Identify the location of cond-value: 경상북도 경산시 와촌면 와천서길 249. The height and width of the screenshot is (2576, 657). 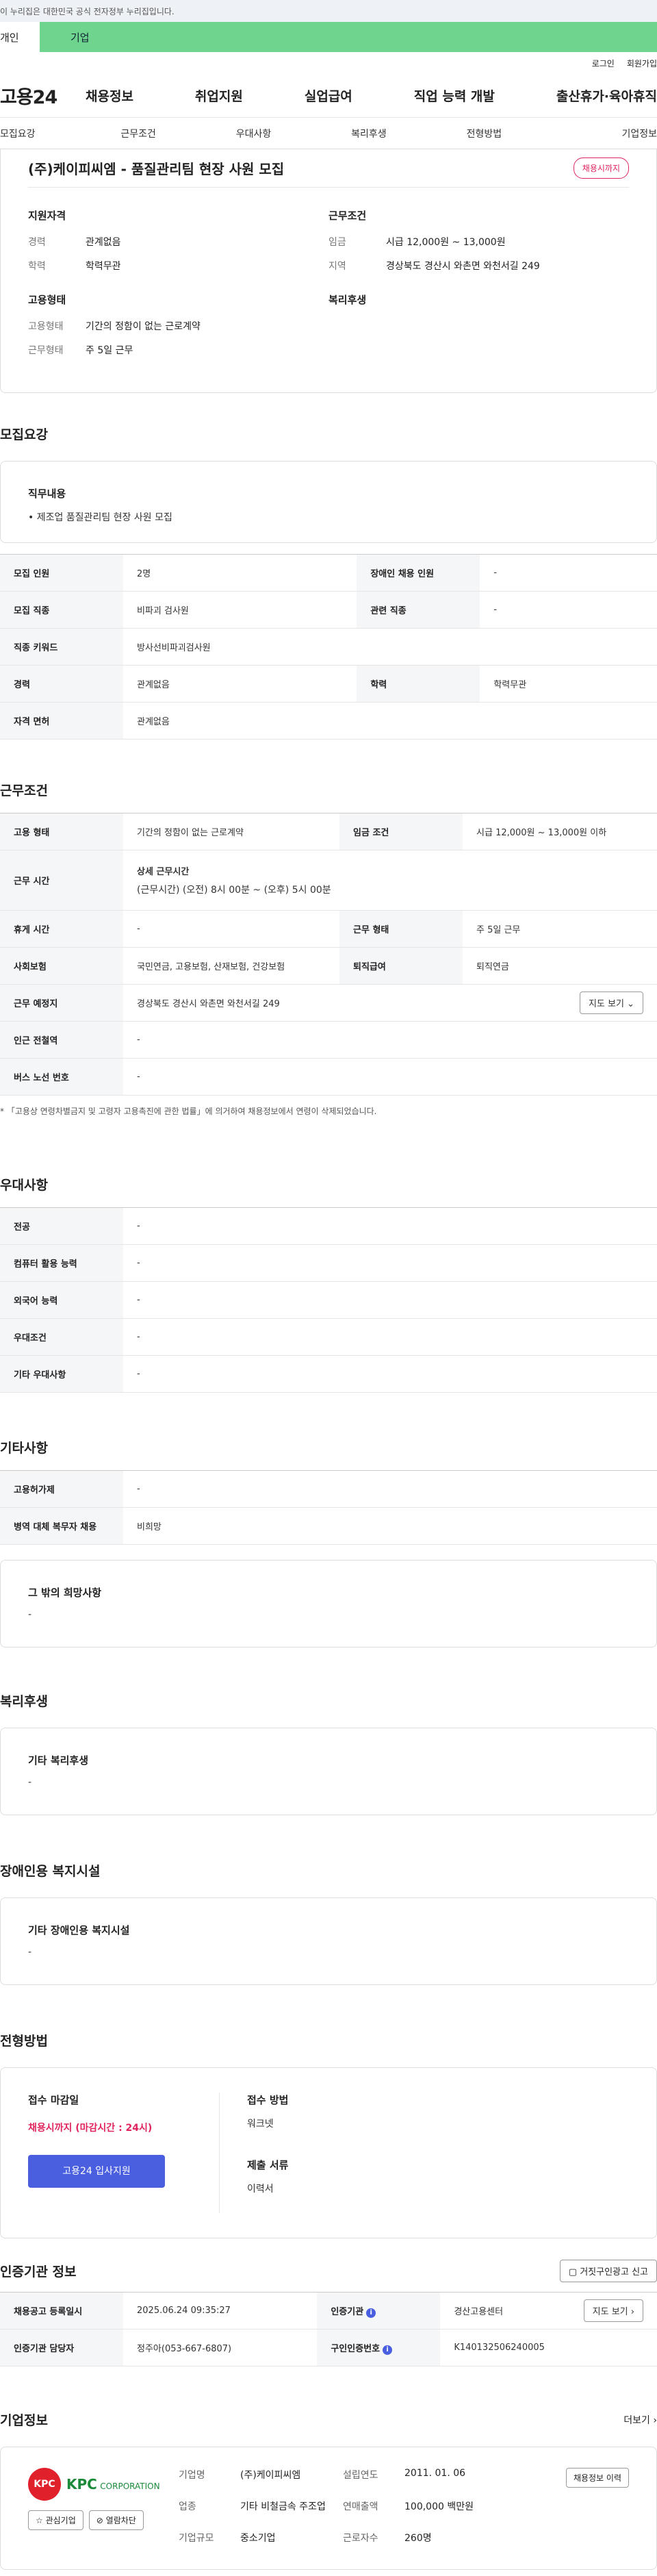
(463, 266).